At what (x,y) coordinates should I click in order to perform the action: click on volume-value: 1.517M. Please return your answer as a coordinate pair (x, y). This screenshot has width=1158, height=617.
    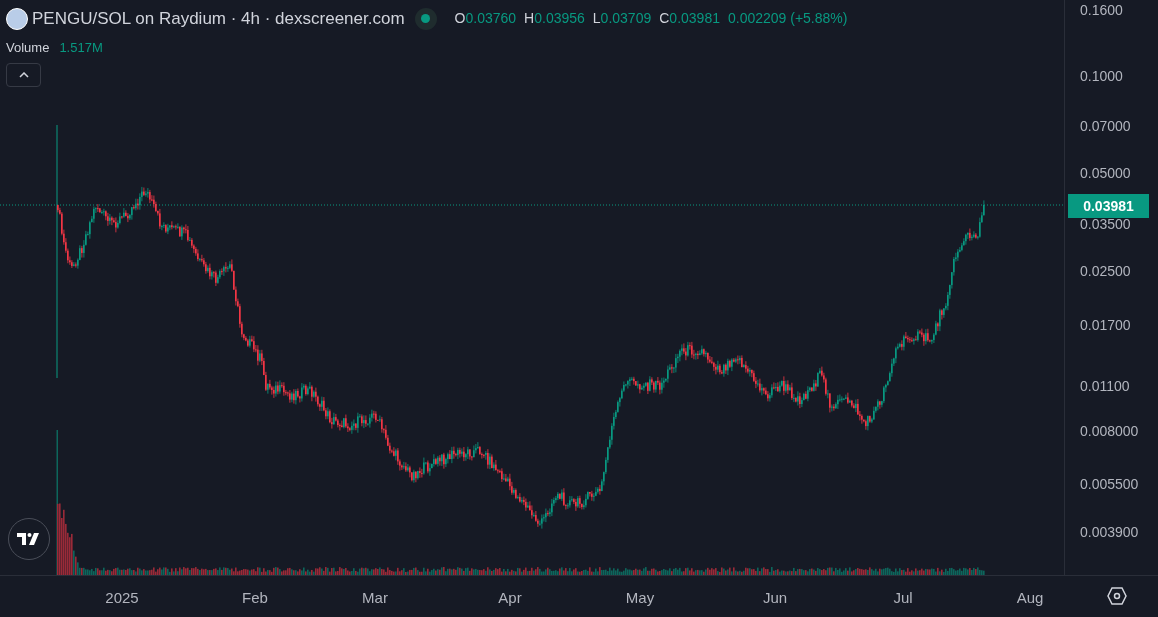
    Looking at the image, I should click on (81, 47).